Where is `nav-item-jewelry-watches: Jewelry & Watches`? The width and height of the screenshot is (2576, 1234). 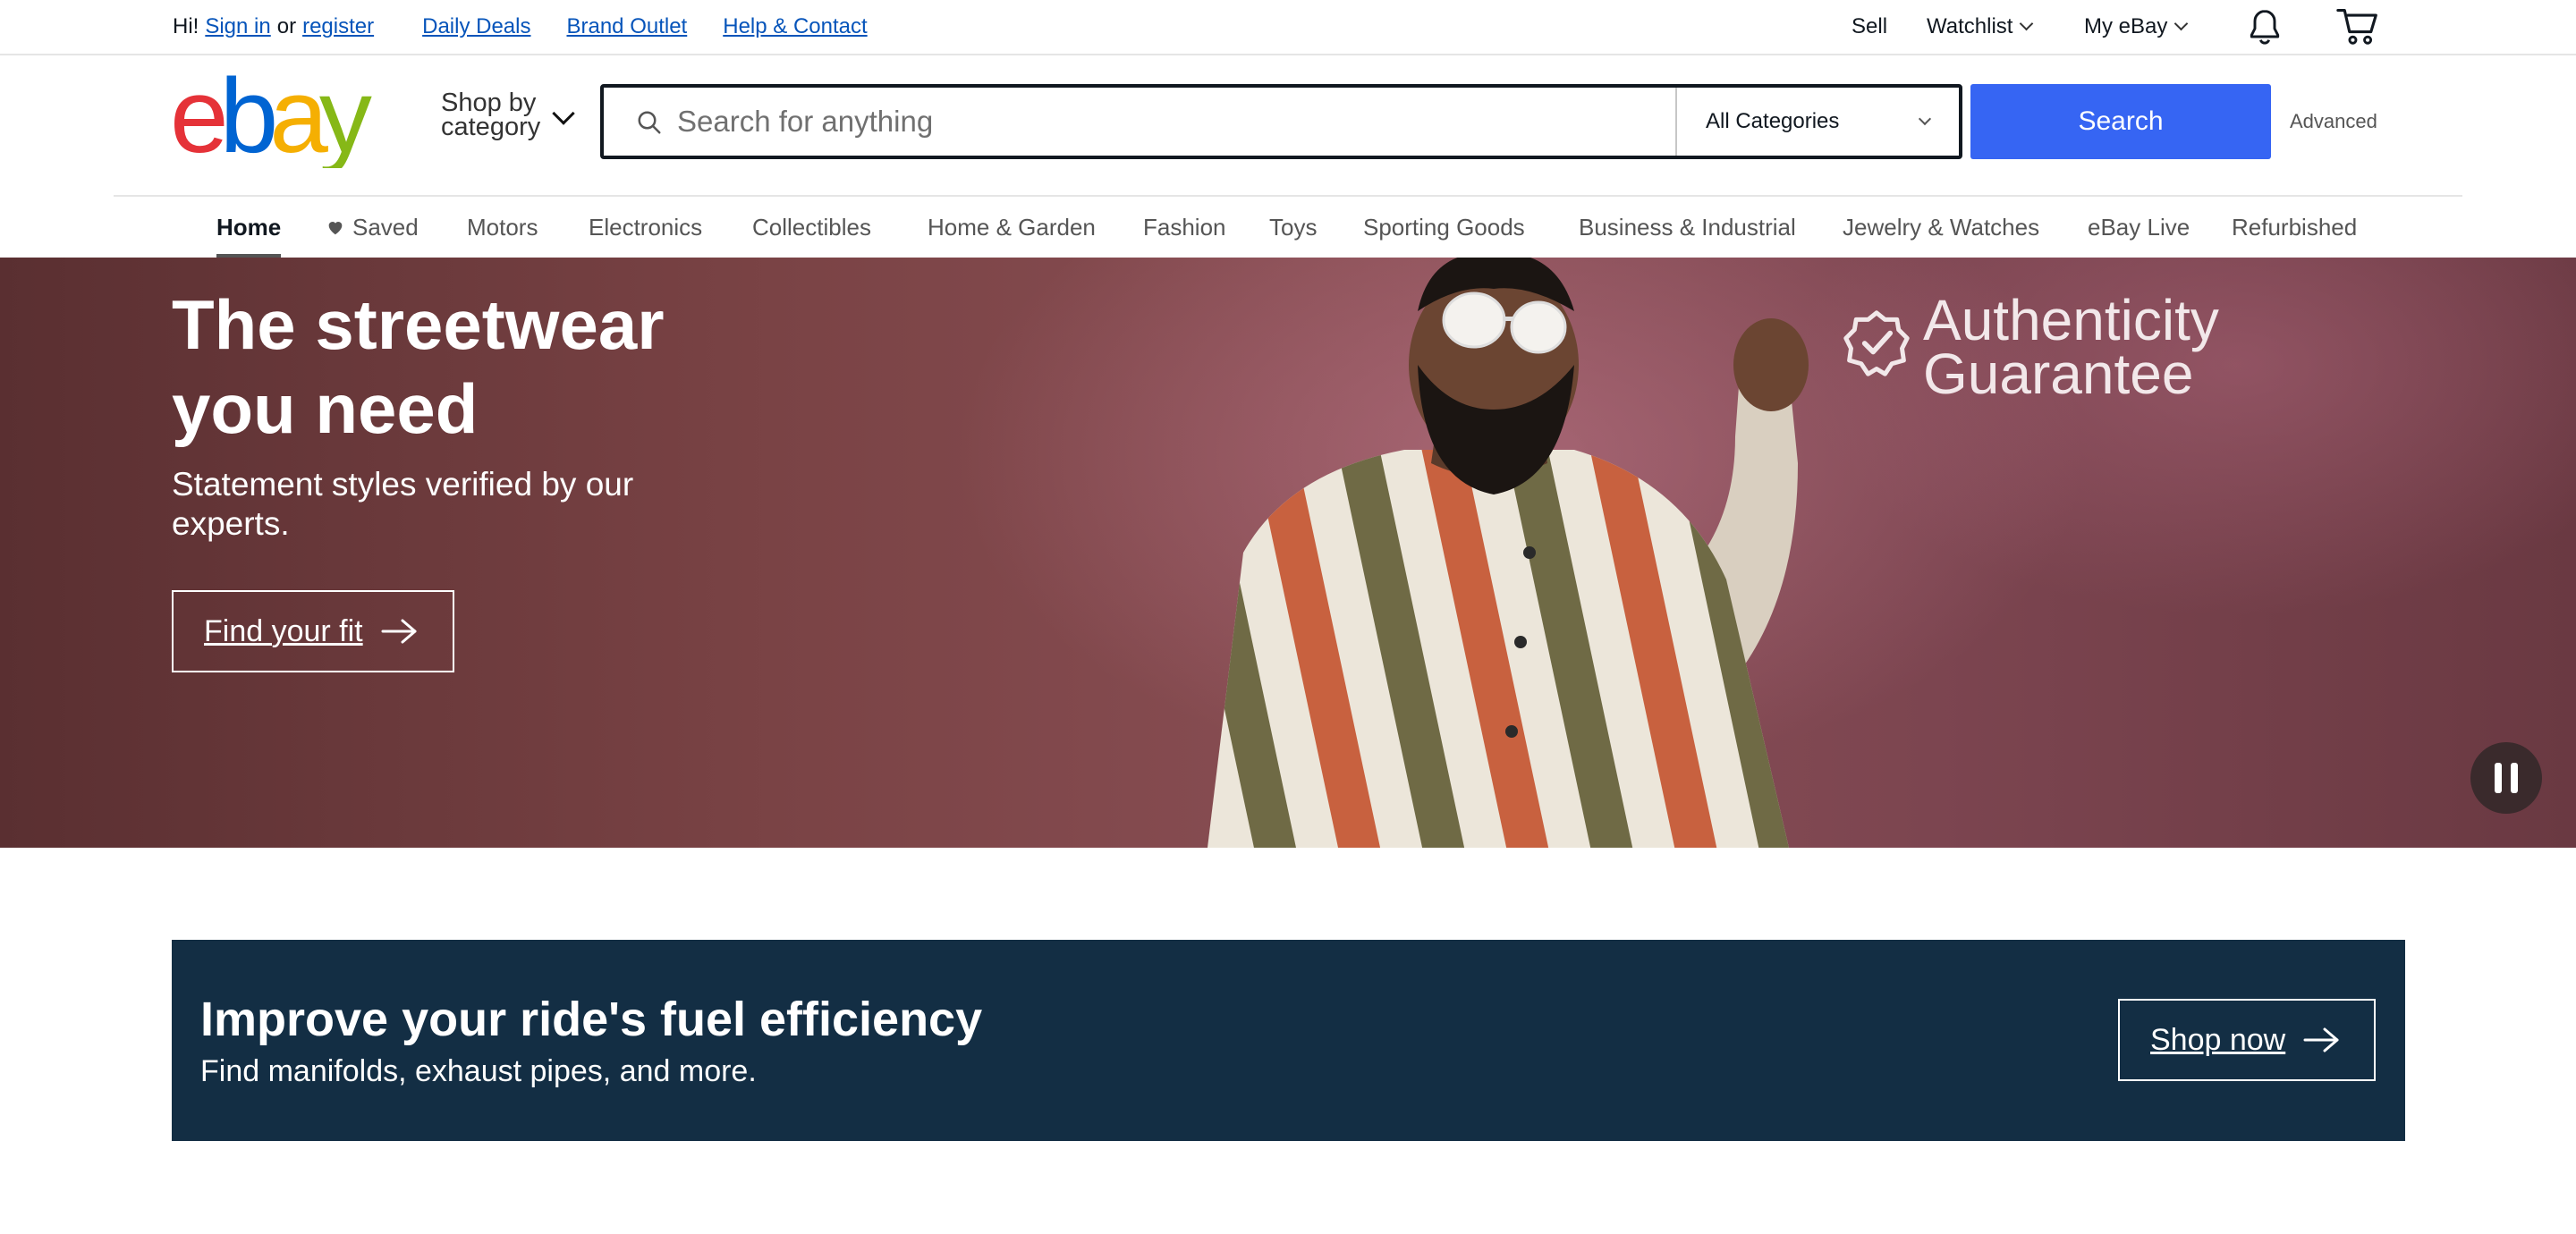 nav-item-jewelry-watches: Jewelry & Watches is located at coordinates (1941, 227).